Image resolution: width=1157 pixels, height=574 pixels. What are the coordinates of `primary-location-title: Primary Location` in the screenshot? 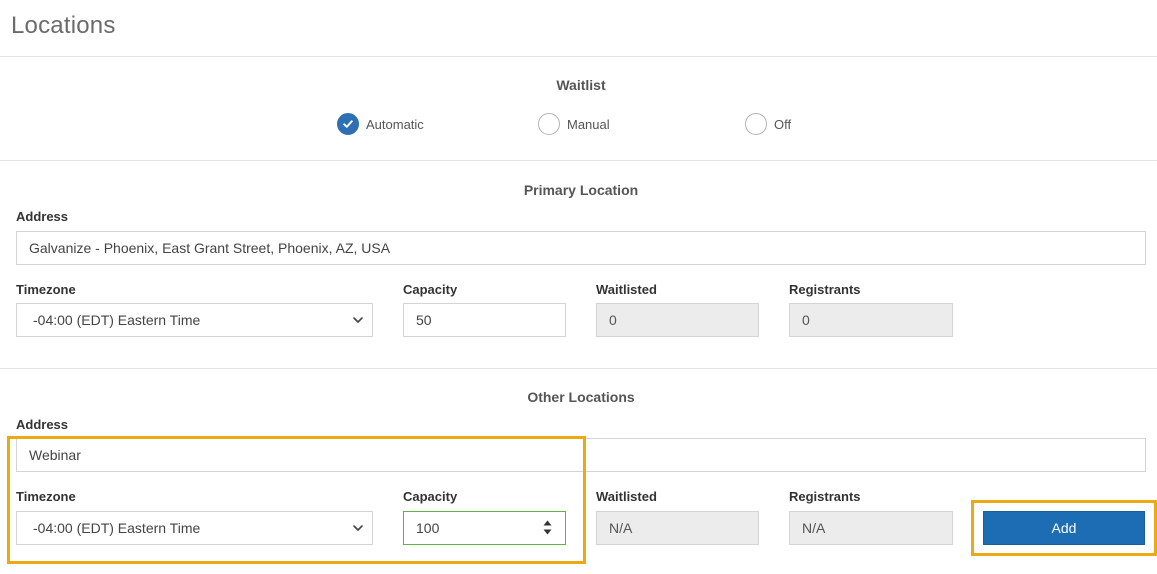 It's located at (581, 190).